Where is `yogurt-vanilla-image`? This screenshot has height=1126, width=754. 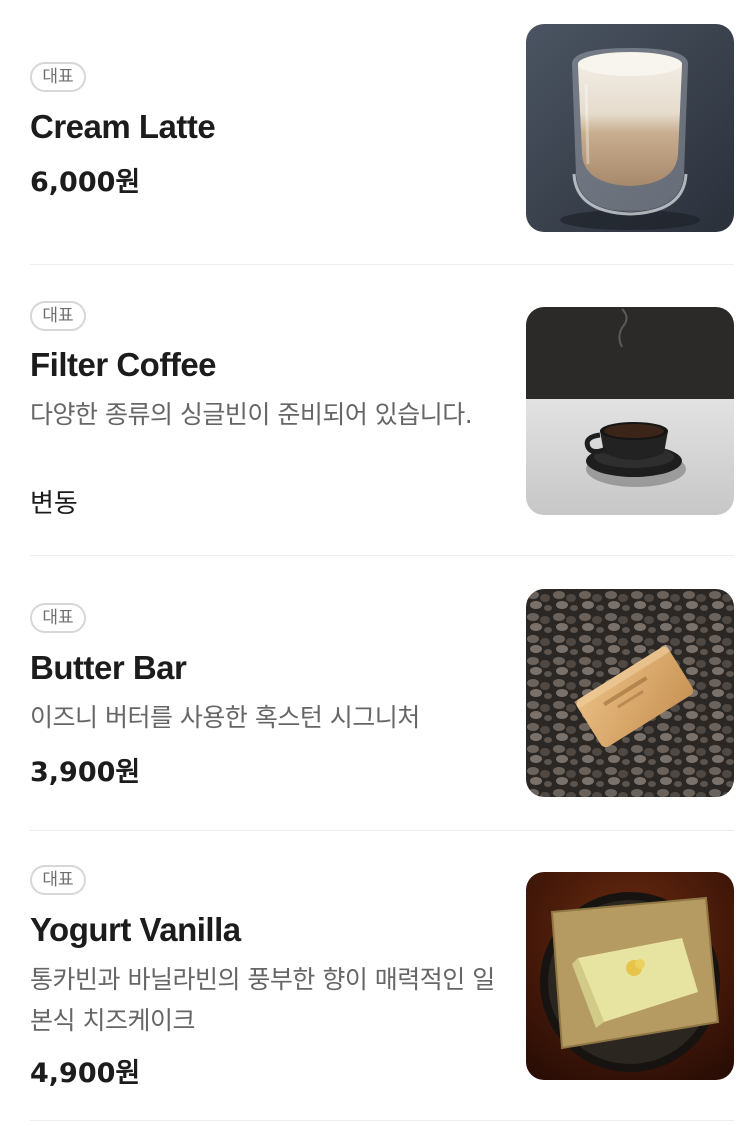
yogurt-vanilla-image is located at coordinates (630, 976).